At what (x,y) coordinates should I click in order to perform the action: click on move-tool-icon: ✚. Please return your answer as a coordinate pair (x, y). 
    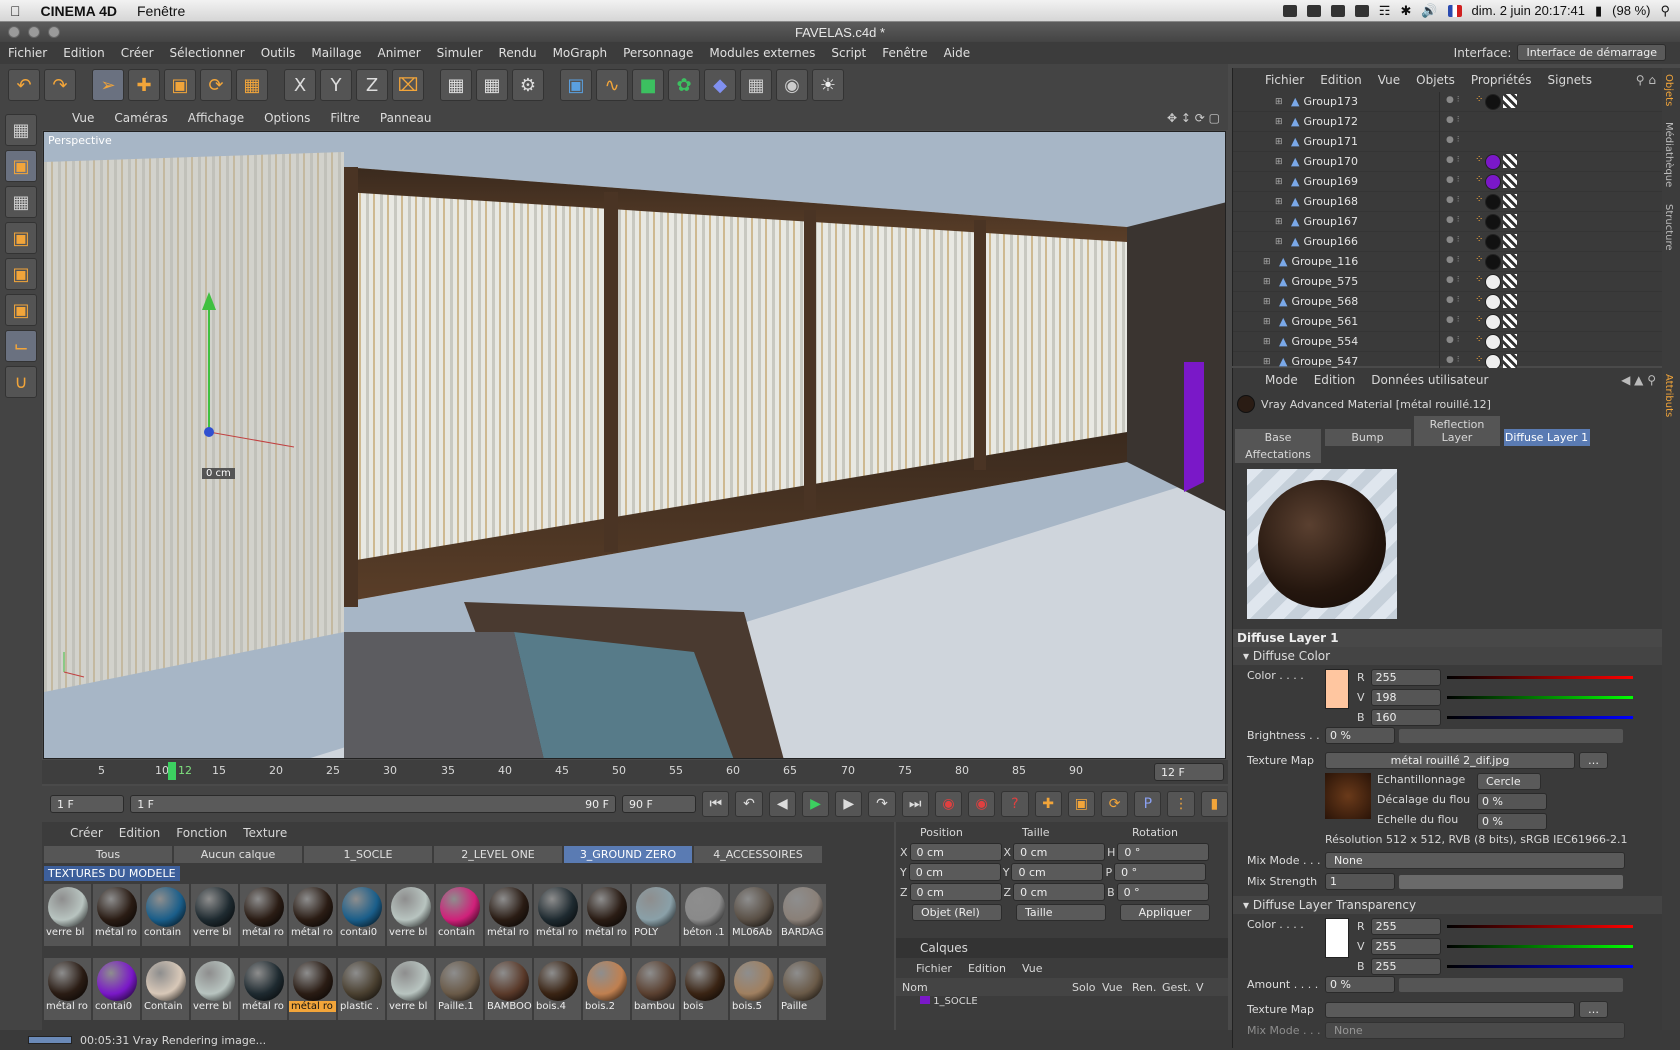
    Looking at the image, I should click on (144, 85).